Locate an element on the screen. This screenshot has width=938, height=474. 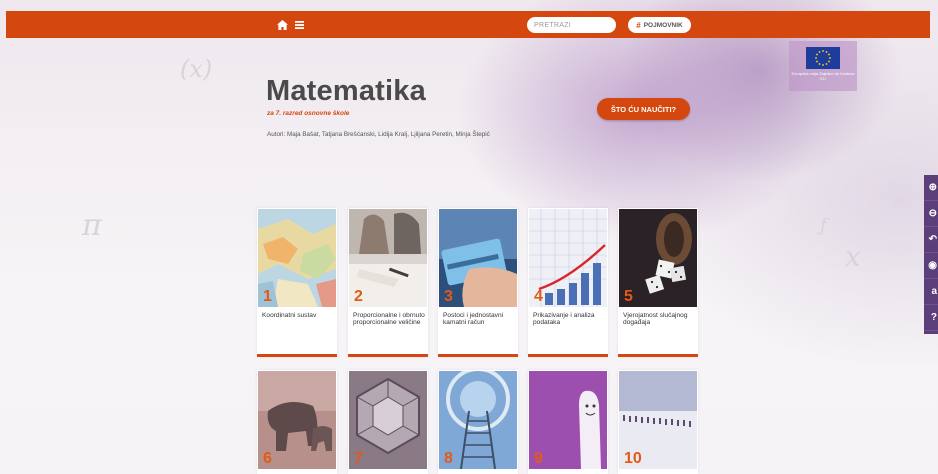
eu-flag-icon is located at coordinates (823, 58).